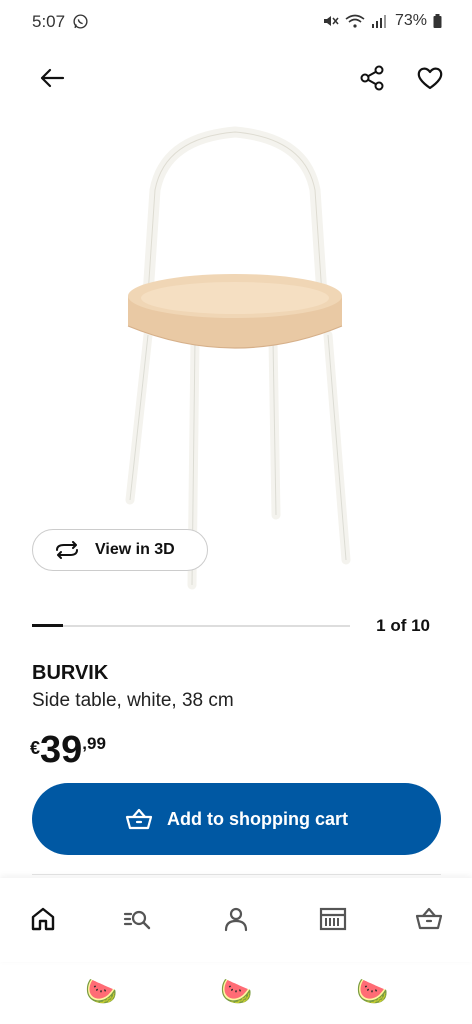  I want to click on add-to-cart-label: Add to shopping cart, so click(257, 818).